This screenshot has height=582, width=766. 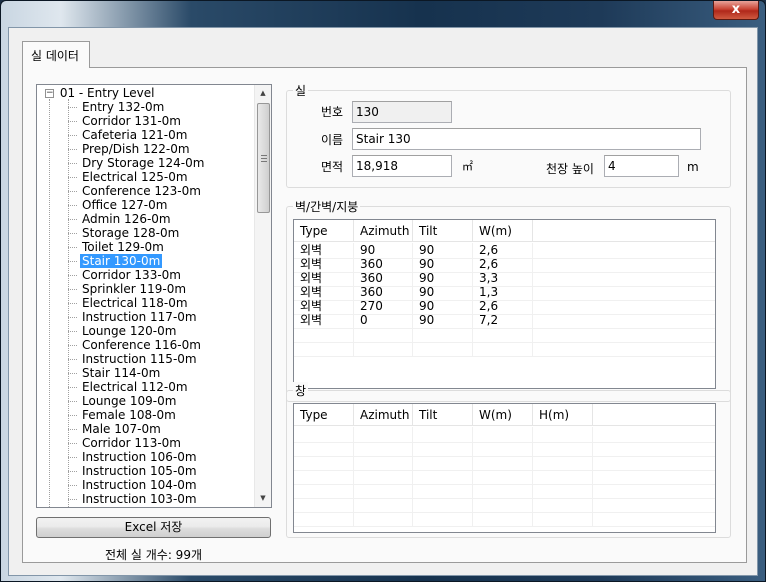 I want to click on excel-save-button: Excel 저장, so click(x=153, y=527).